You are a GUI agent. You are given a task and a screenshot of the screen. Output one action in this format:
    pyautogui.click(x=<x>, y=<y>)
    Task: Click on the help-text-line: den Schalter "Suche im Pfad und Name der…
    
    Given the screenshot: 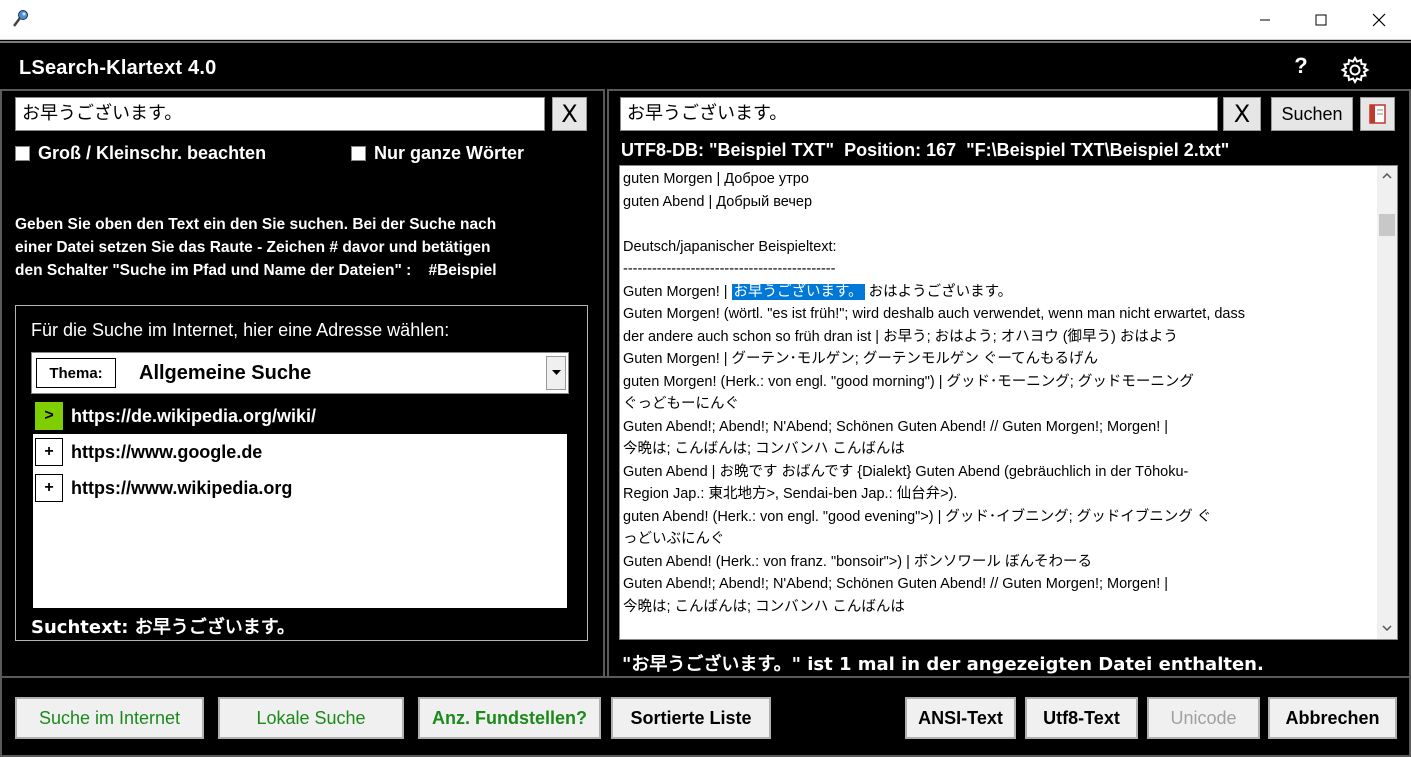 What is the action you would take?
    pyautogui.click(x=256, y=270)
    